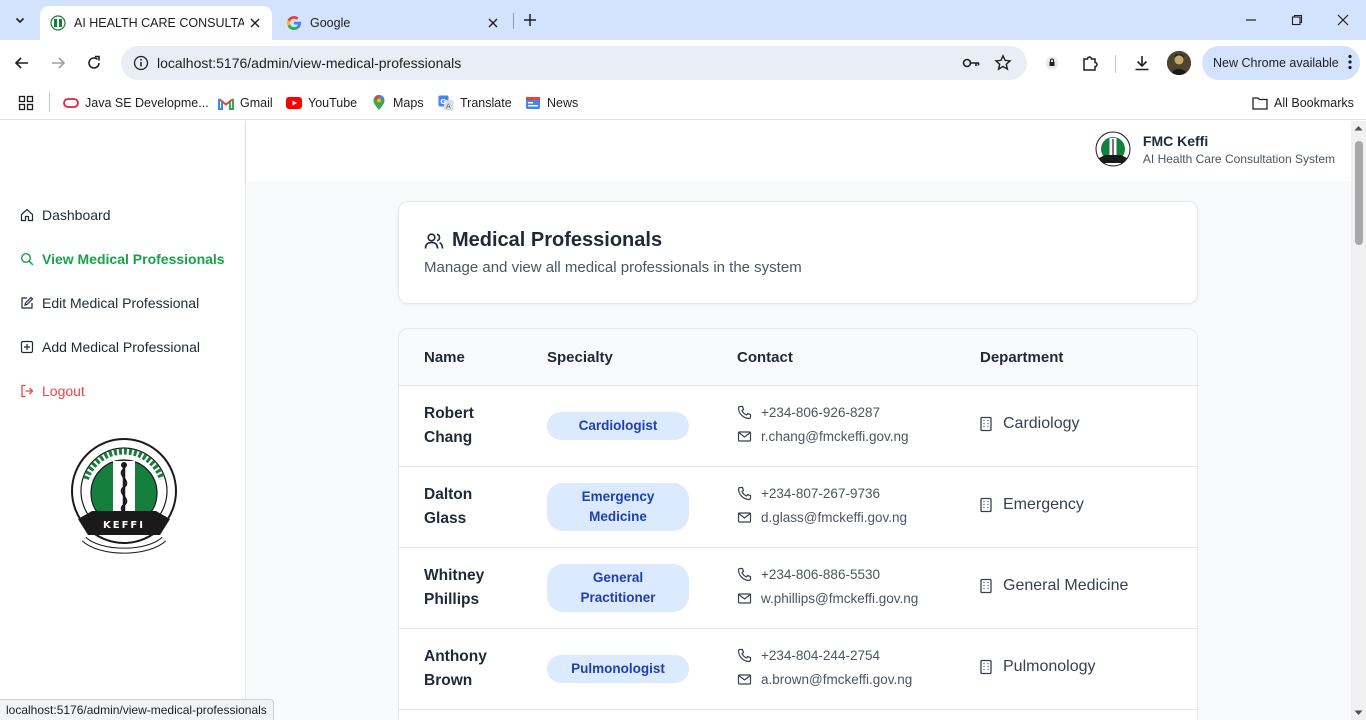 The width and height of the screenshot is (1366, 720). What do you see at coordinates (1350, 62) in the screenshot?
I see `chrome-menu-dots-icon` at bounding box center [1350, 62].